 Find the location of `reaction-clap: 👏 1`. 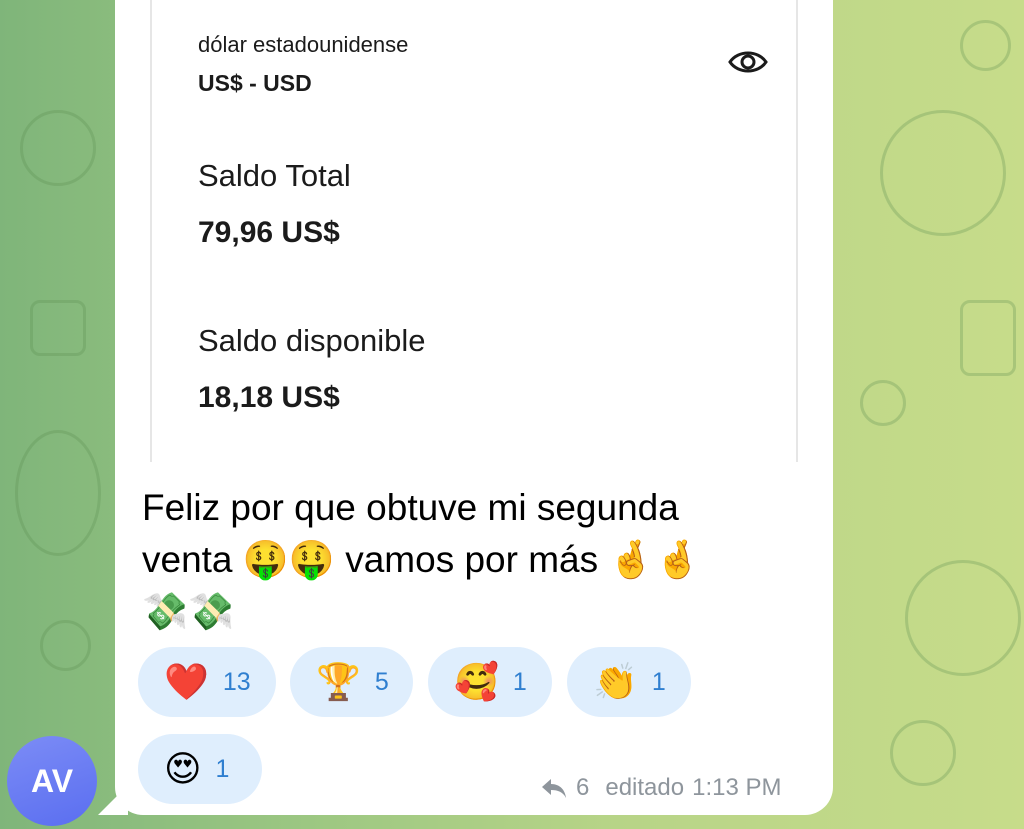

reaction-clap: 👏 1 is located at coordinates (629, 682).